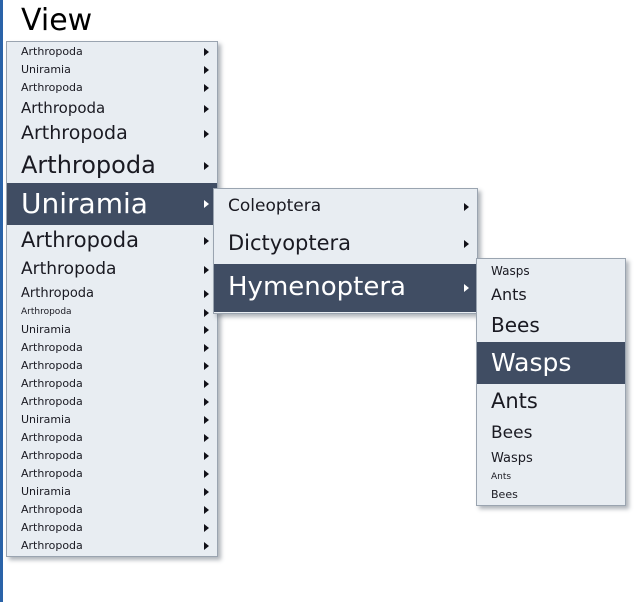 Image resolution: width=642 pixels, height=602 pixels. Describe the element at coordinates (57, 20) in the screenshot. I see `page-title: View` at that location.